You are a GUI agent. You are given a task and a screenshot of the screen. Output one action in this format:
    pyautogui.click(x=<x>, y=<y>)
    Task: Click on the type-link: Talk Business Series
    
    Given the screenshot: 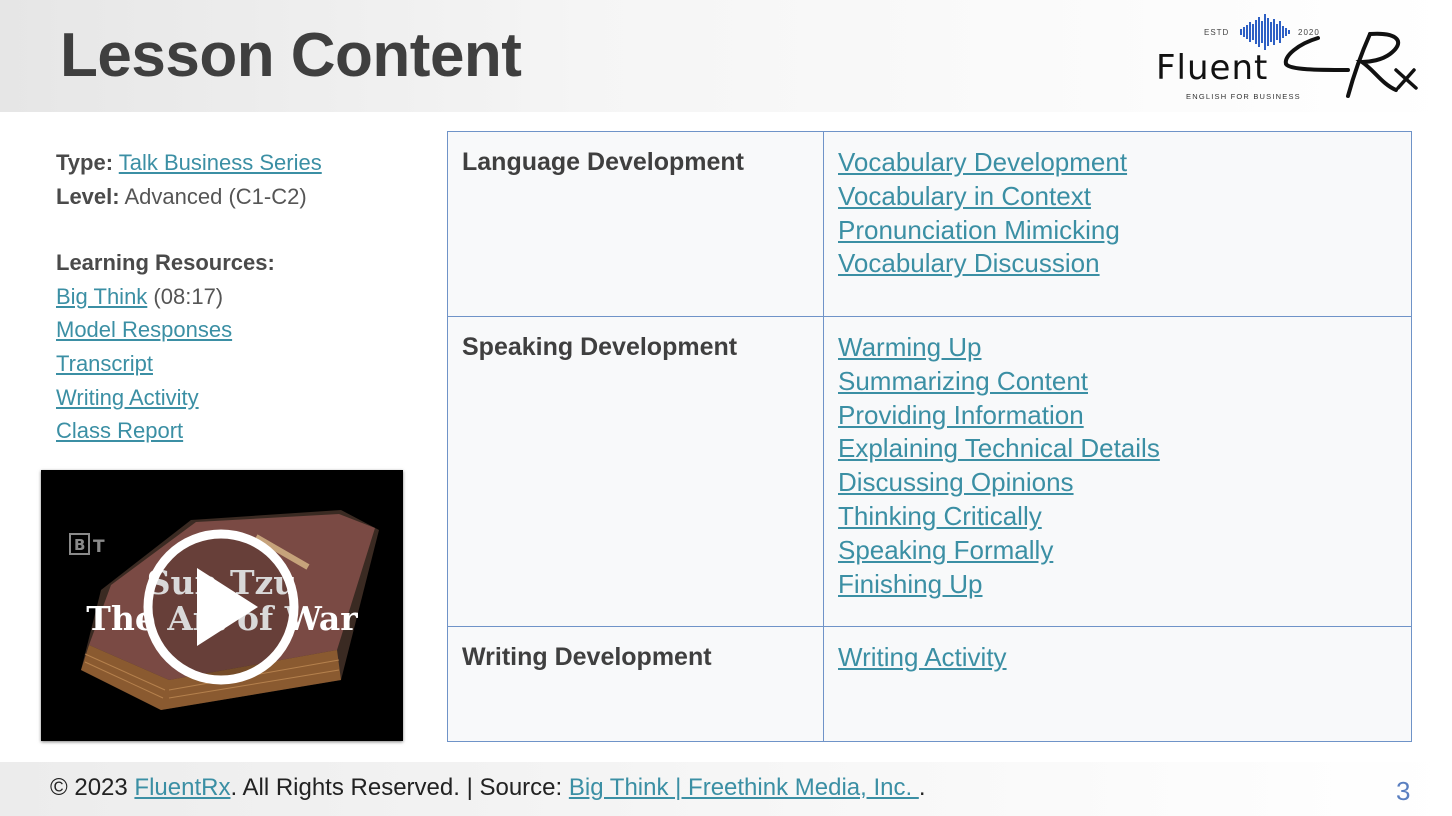 What is the action you would take?
    pyautogui.click(x=220, y=162)
    